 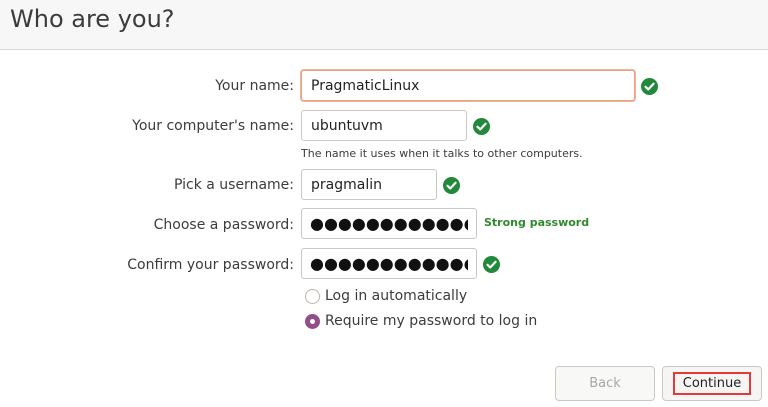 I want to click on username-input, so click(x=369, y=184).